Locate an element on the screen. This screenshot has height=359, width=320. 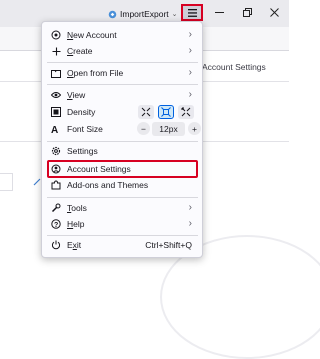
font-size-label: Font Size is located at coordinates (85, 129).